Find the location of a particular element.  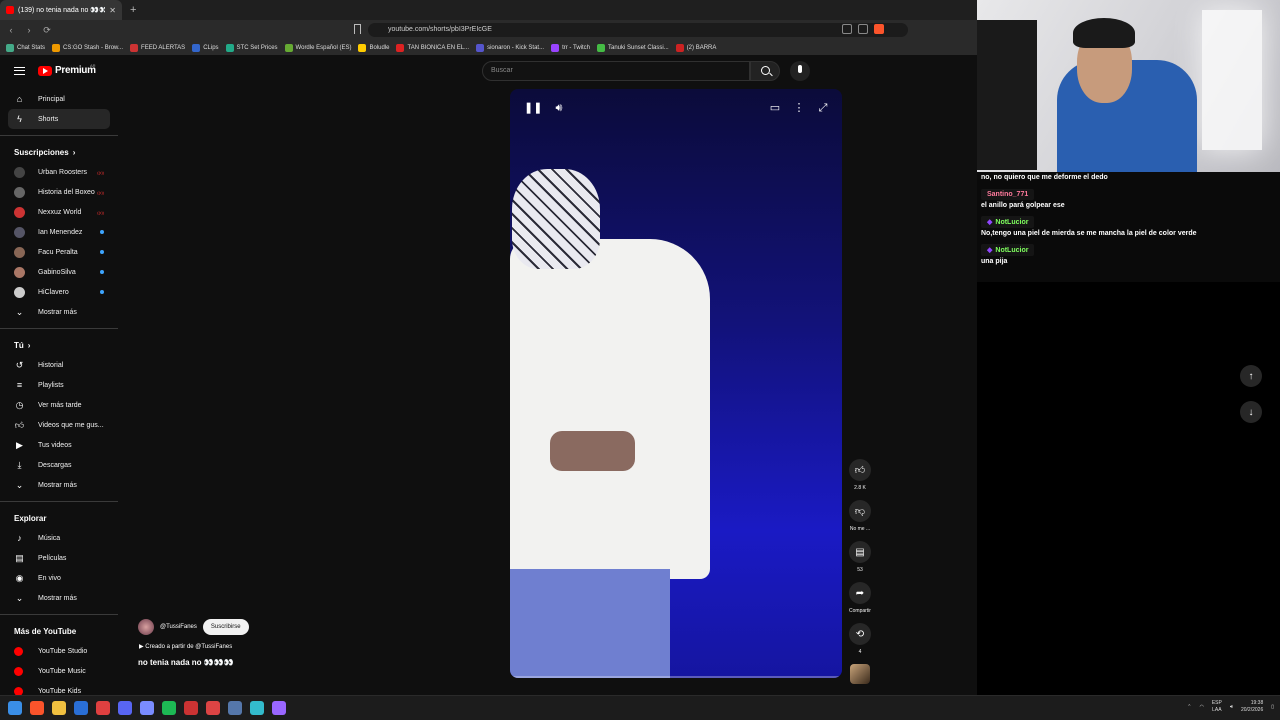

captions-icon: ▭ is located at coordinates (775, 108).